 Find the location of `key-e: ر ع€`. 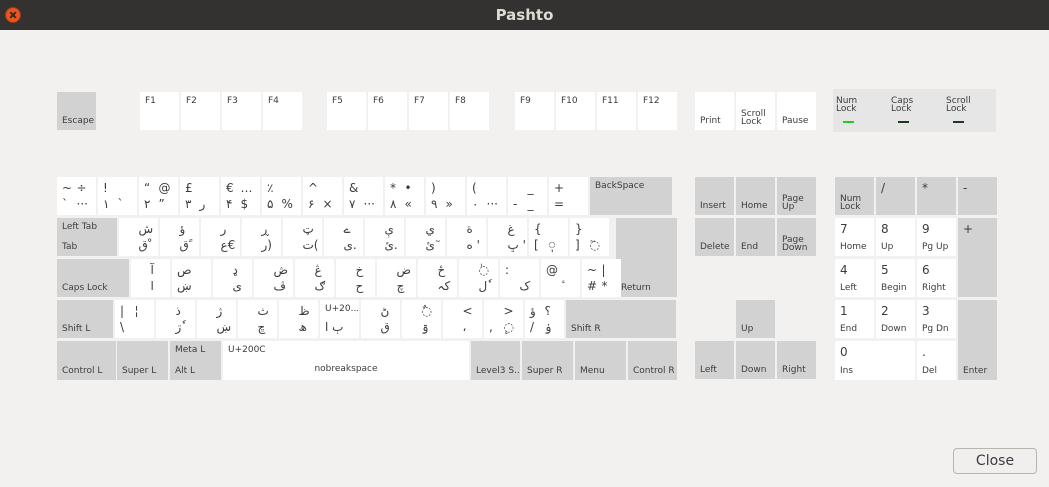

key-e: ر ع€ is located at coordinates (220, 237).